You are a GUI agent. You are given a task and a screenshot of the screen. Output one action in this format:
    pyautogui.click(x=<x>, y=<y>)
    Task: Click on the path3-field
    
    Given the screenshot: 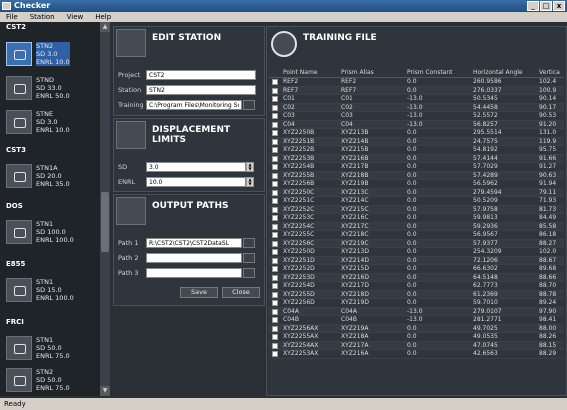 What is the action you would take?
    pyautogui.click(x=194, y=273)
    